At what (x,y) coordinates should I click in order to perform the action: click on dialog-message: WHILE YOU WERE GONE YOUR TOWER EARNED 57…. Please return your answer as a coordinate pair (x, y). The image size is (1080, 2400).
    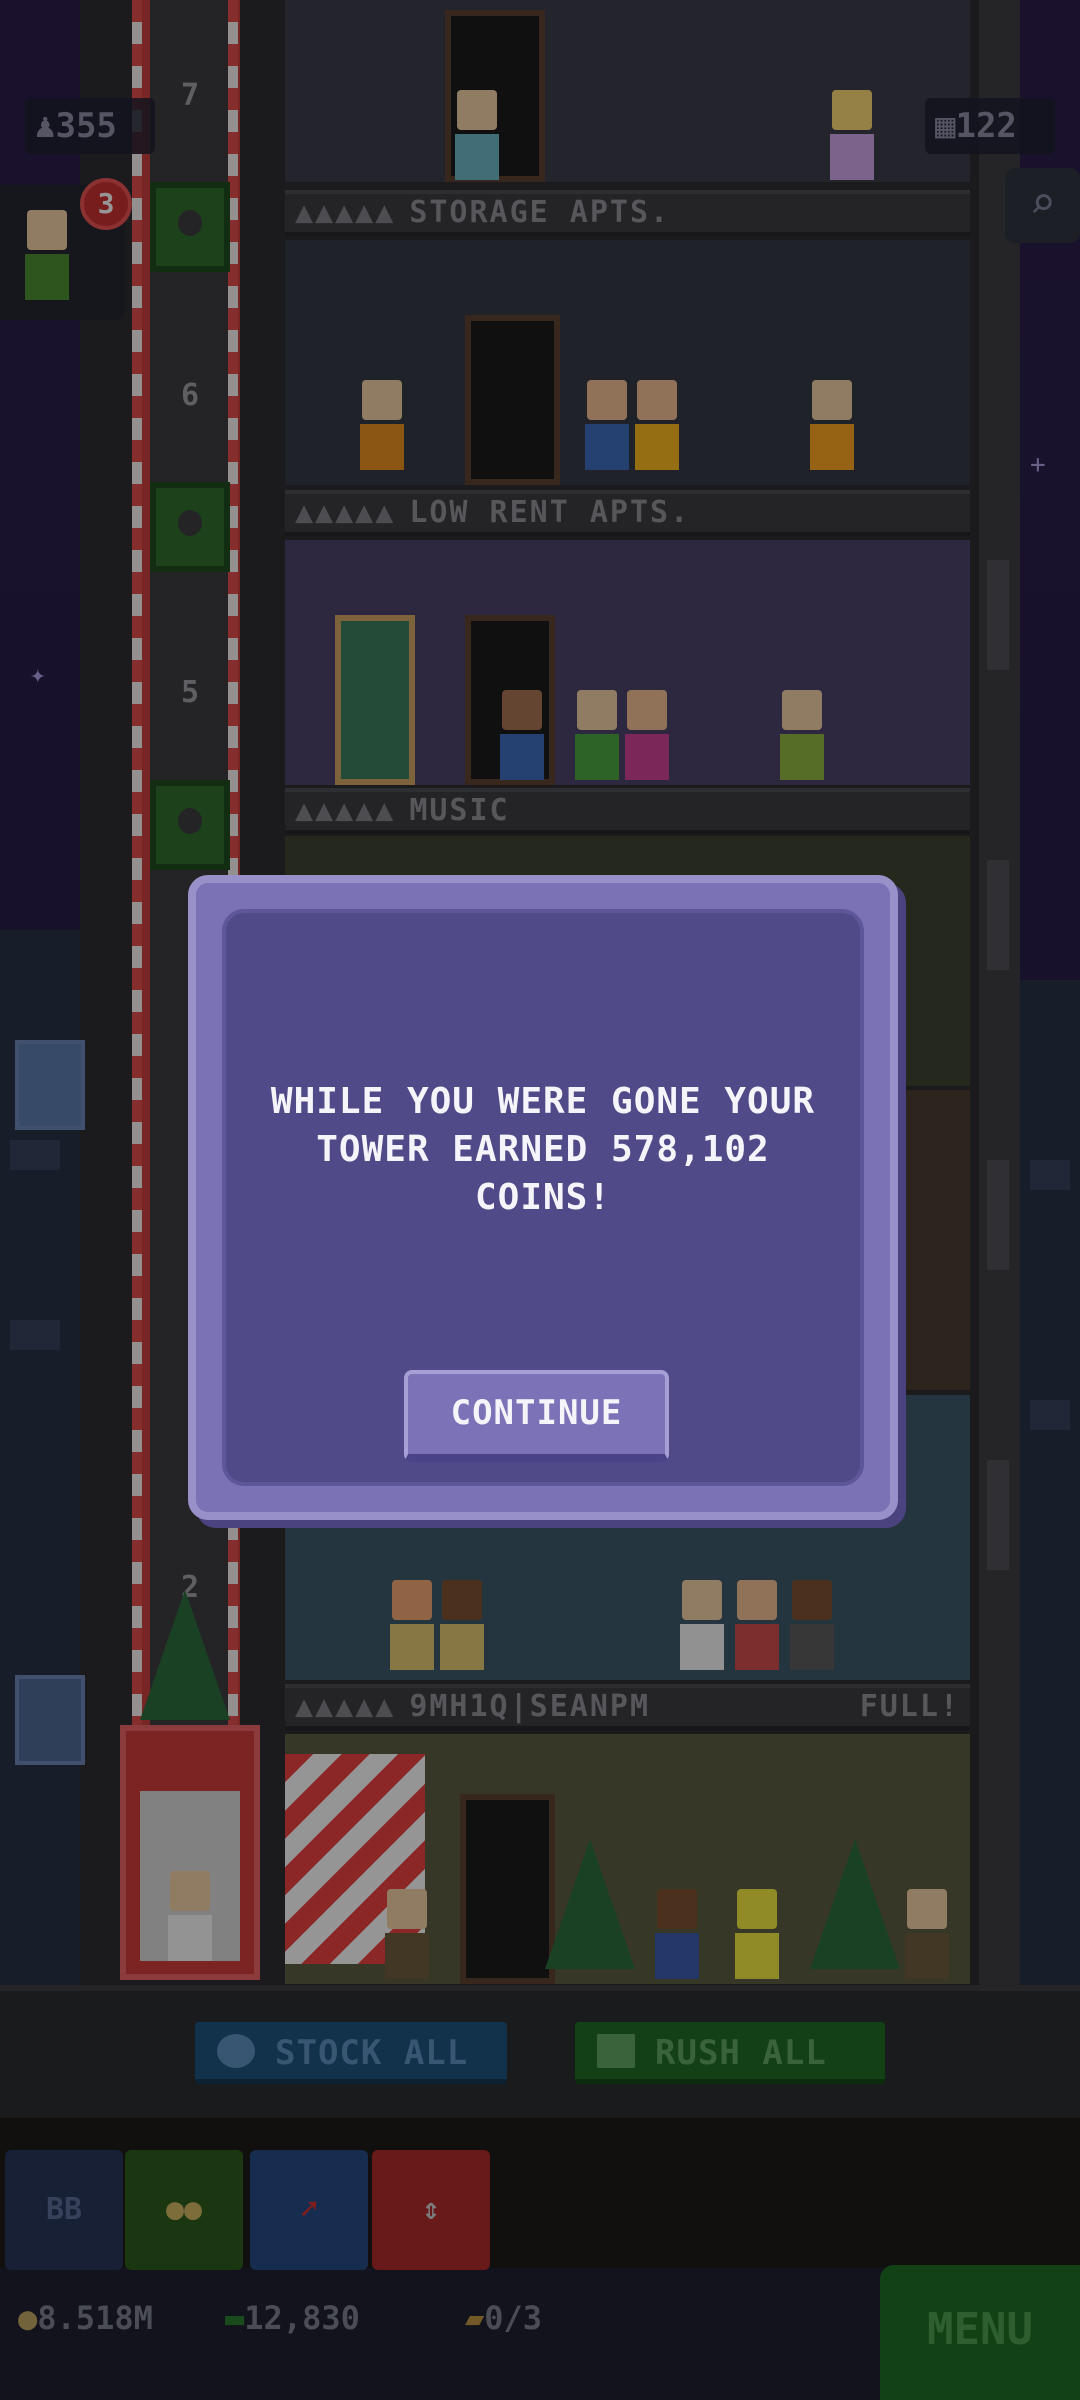
    Looking at the image, I should click on (543, 1149).